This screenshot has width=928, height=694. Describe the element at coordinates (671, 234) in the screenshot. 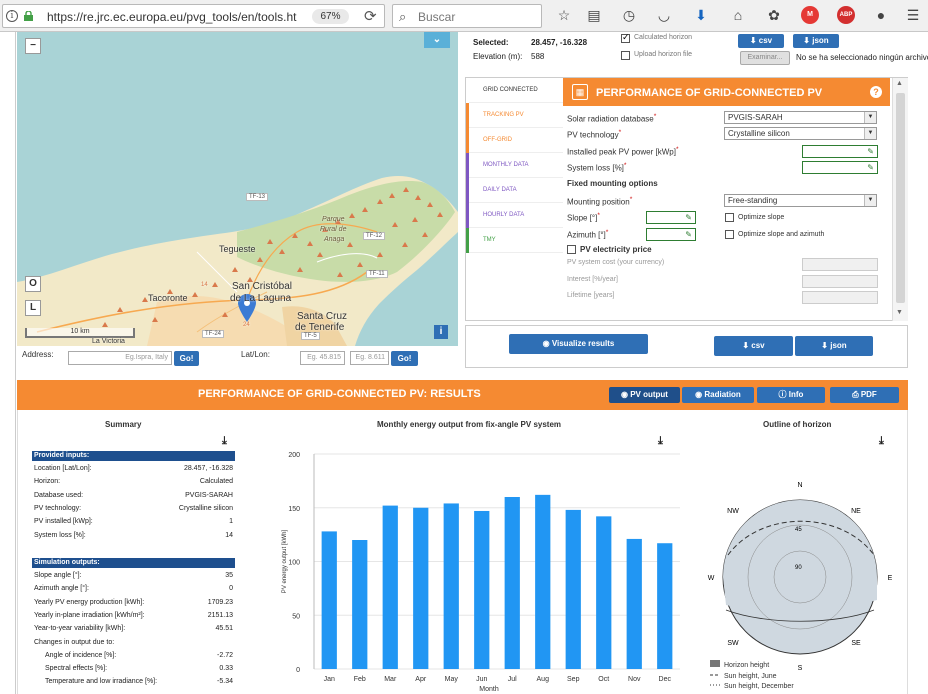

I see `azimuth-input: ✎` at that location.